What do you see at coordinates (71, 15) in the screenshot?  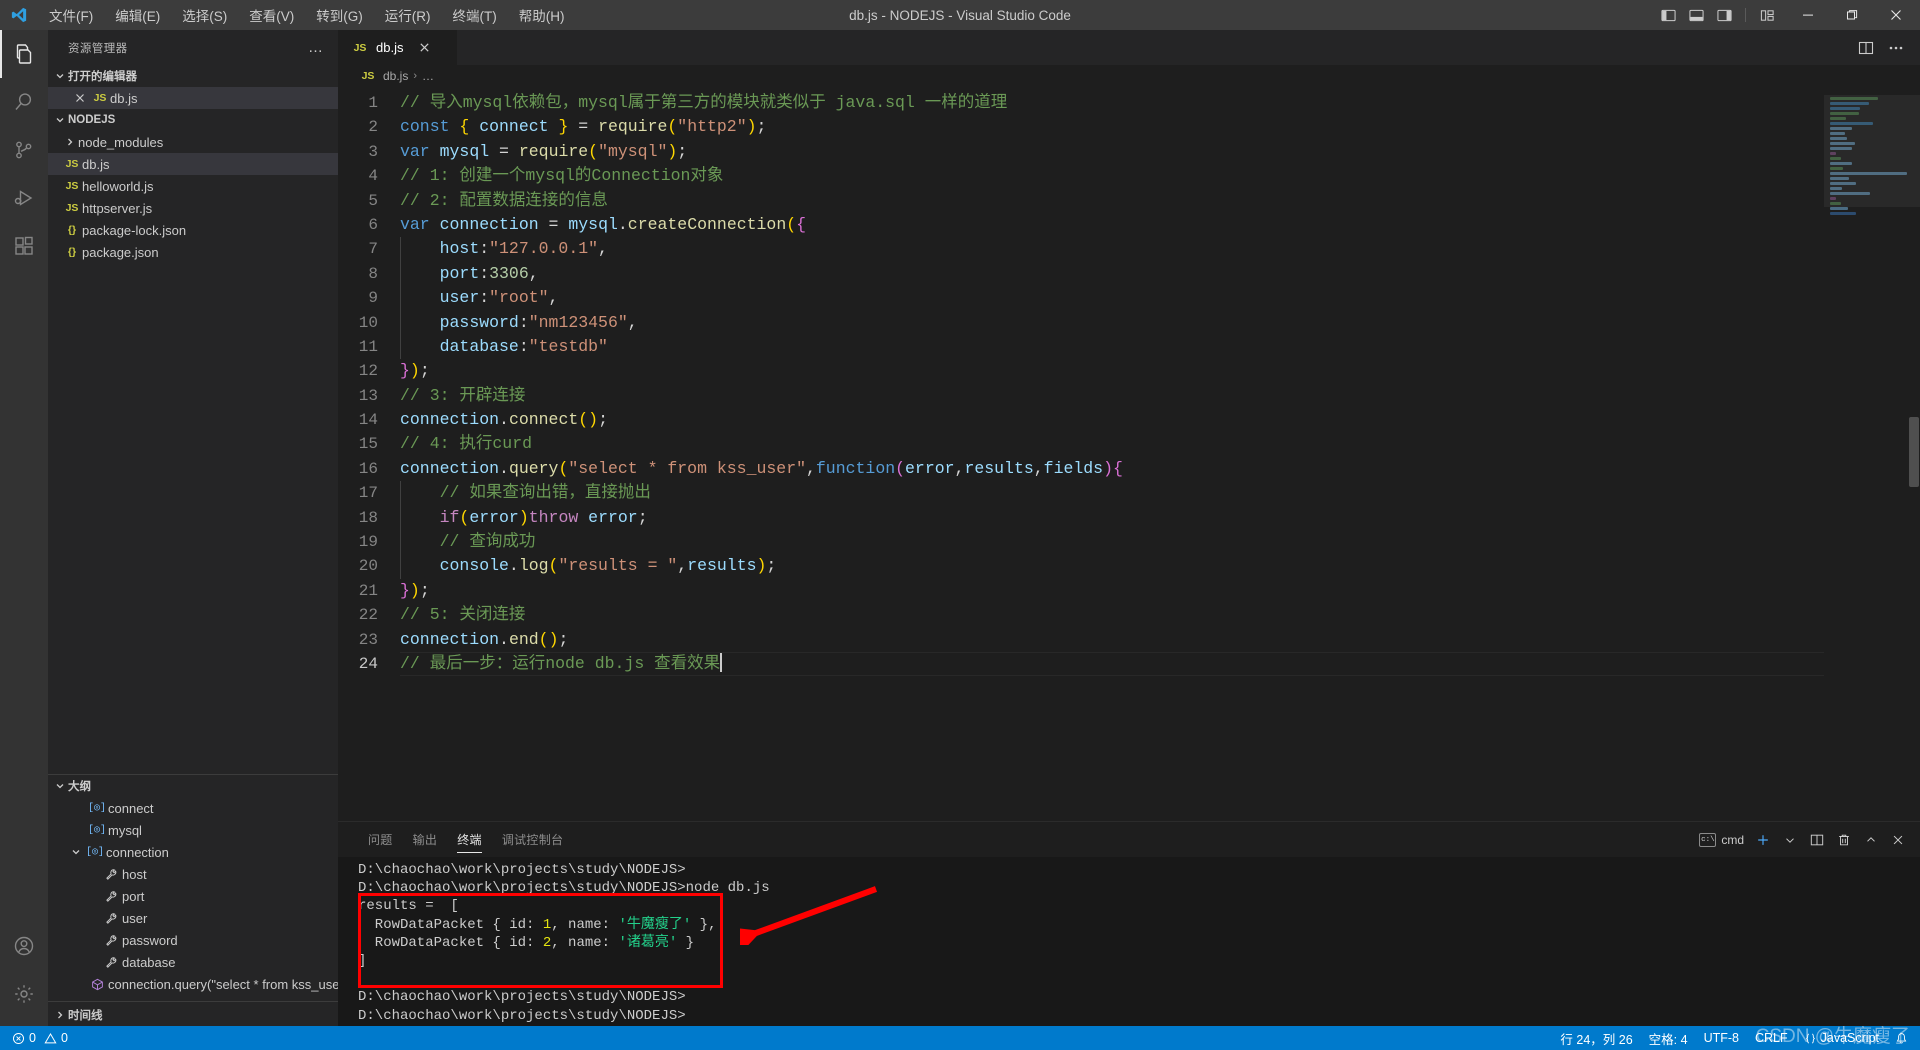 I see `menu-file: 文件(F)` at bounding box center [71, 15].